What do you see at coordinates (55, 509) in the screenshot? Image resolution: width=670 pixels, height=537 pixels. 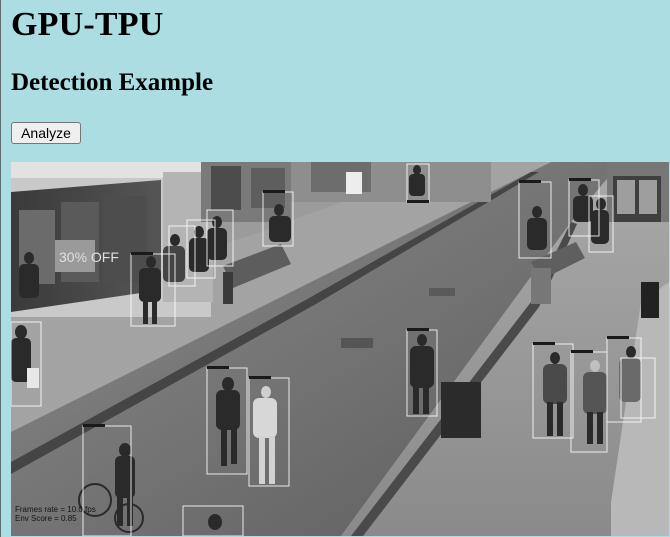 I see `frame-rate-readout: Frames rate = 10.0 fps` at bounding box center [55, 509].